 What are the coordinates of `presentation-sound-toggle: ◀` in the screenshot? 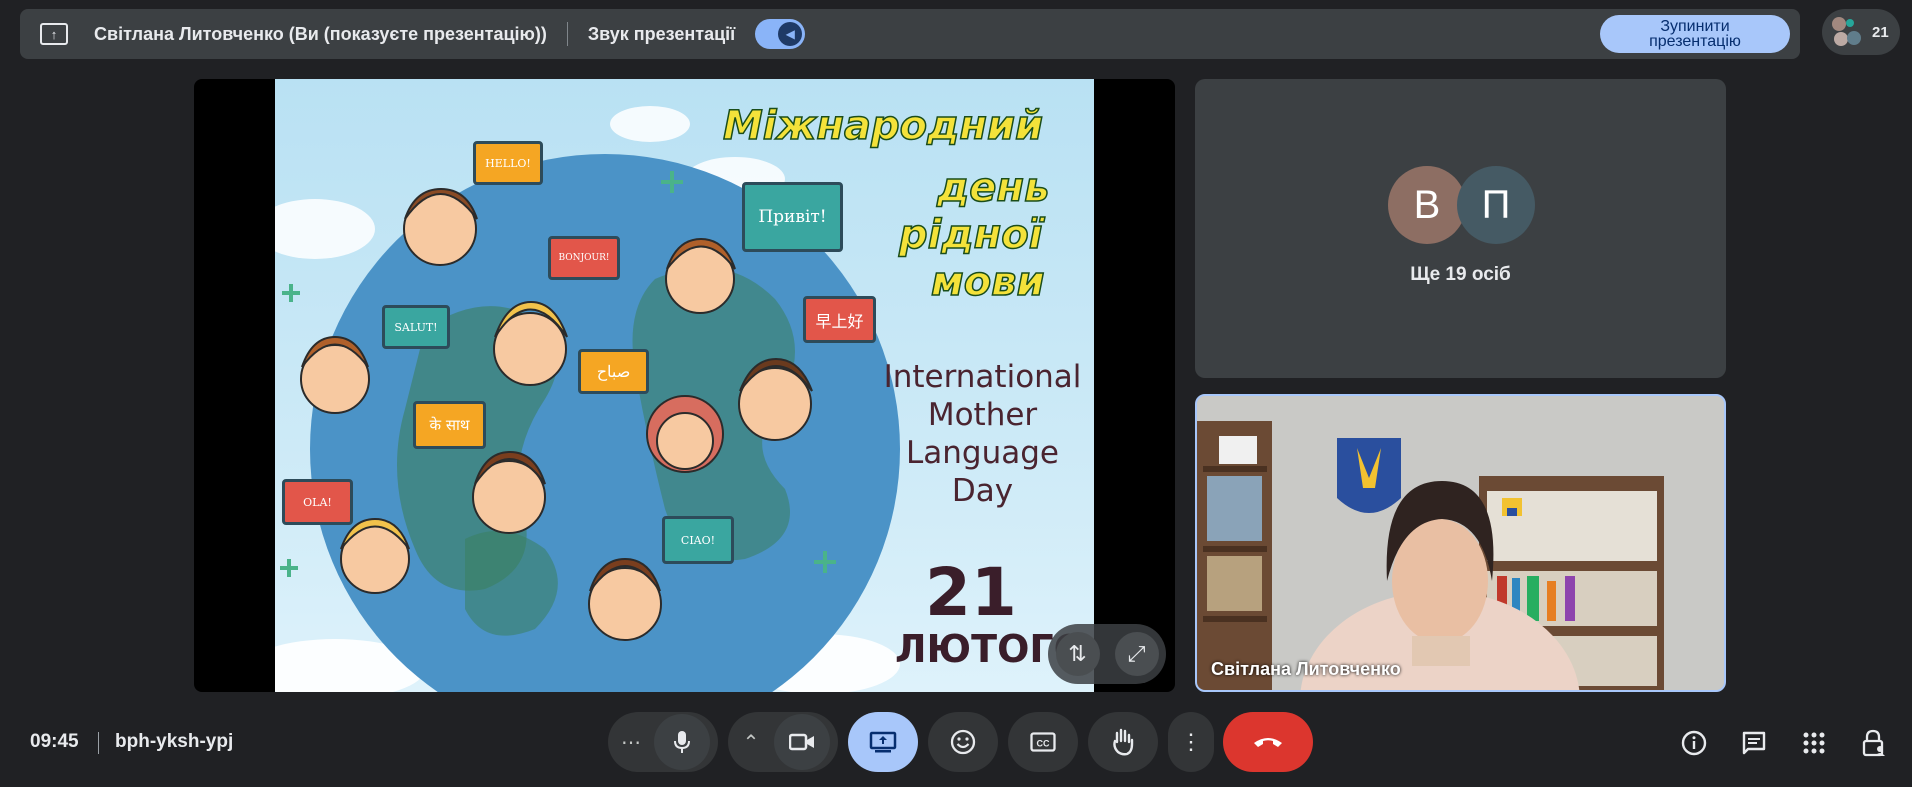 It's located at (780, 34).